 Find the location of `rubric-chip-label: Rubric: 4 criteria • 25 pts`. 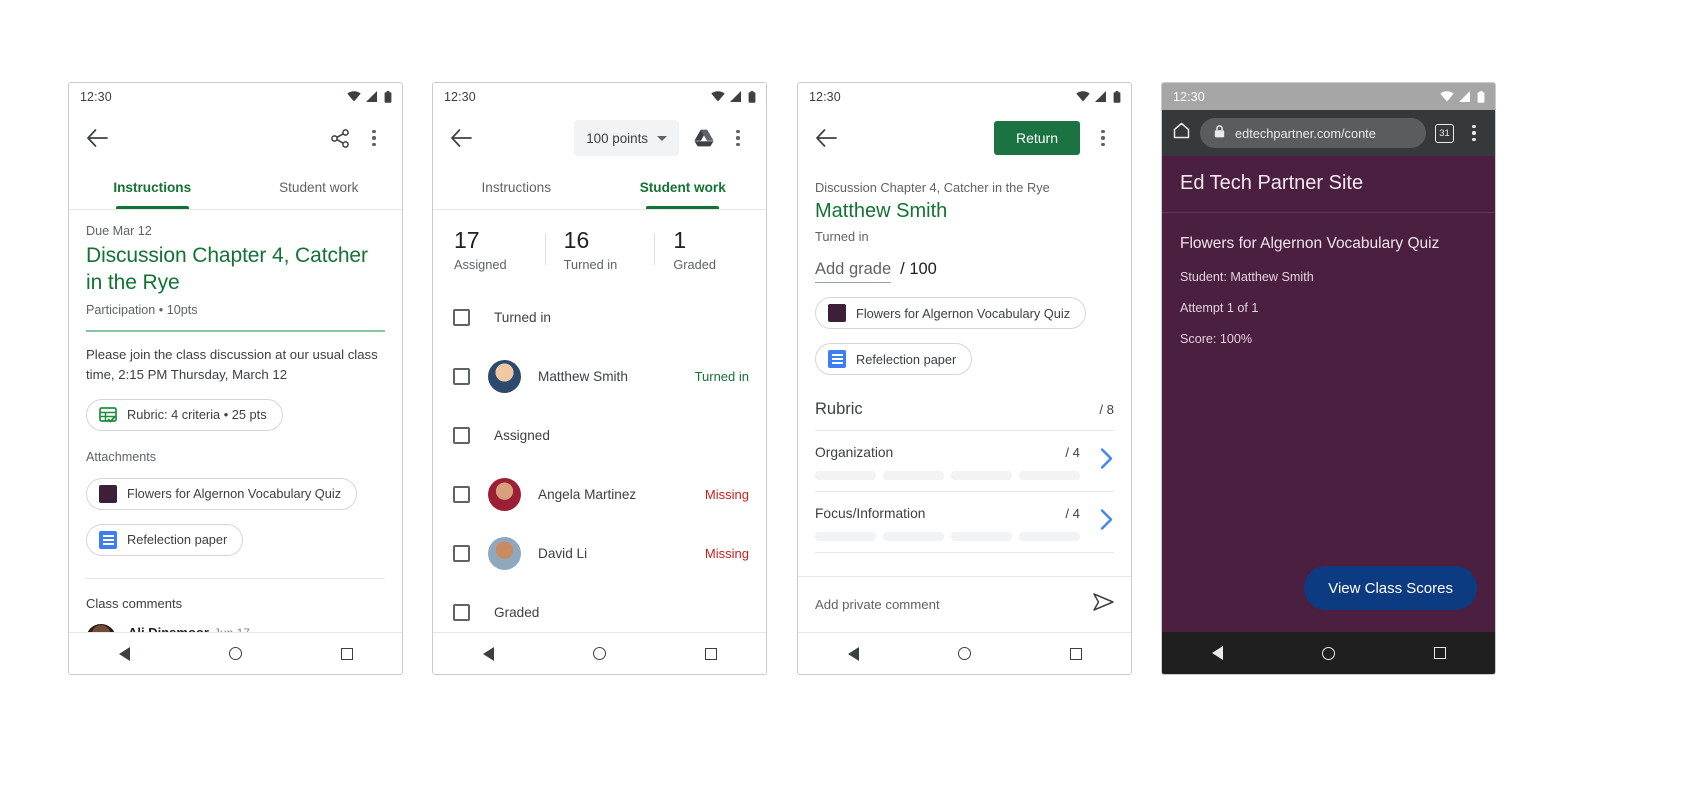

rubric-chip-label: Rubric: 4 criteria • 25 pts is located at coordinates (197, 414).